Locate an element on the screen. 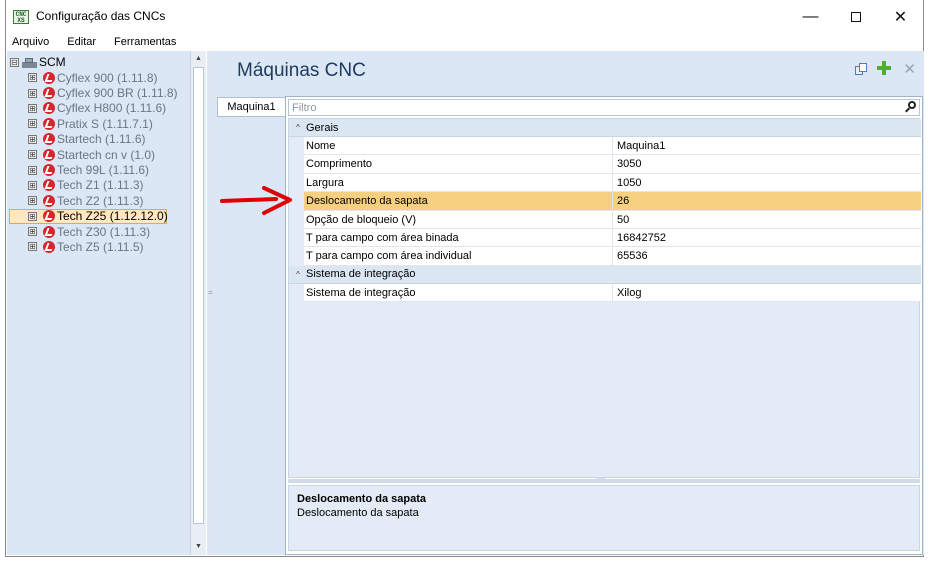  tab-maquina1: Maquina1 is located at coordinates (251, 107).